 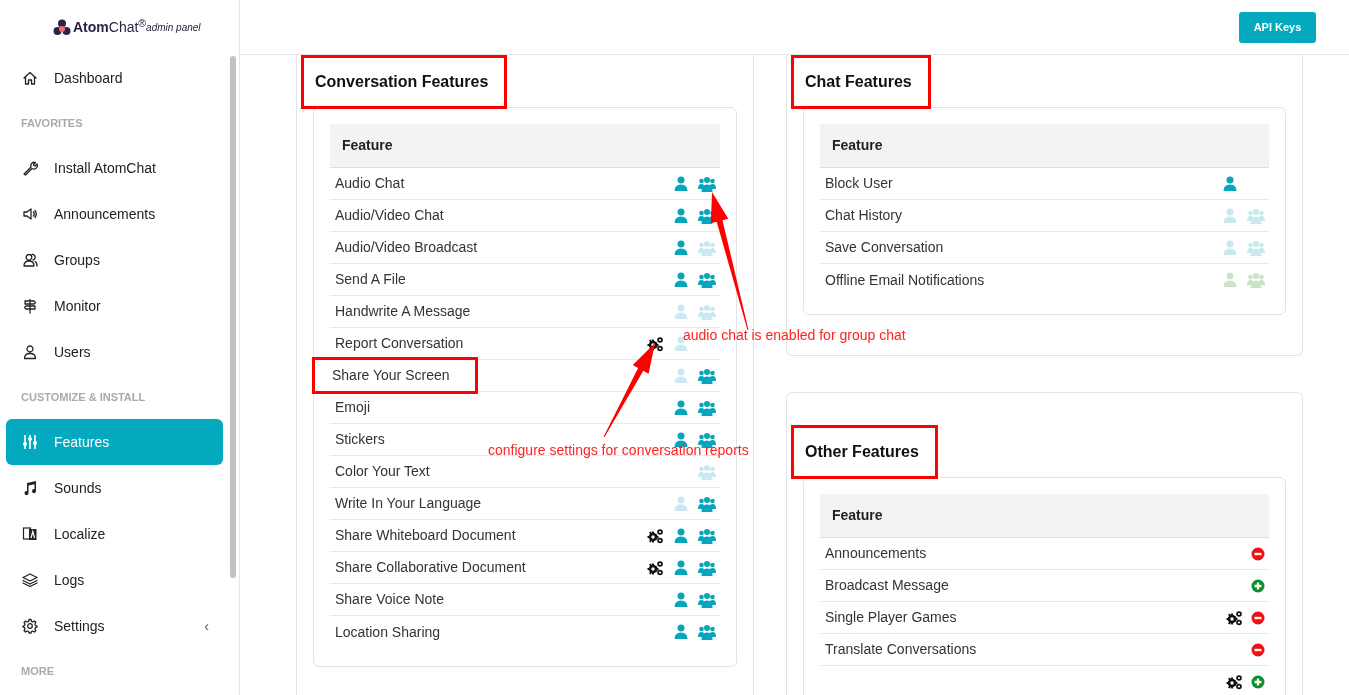 I want to click on home-icon, so click(x=30, y=78).